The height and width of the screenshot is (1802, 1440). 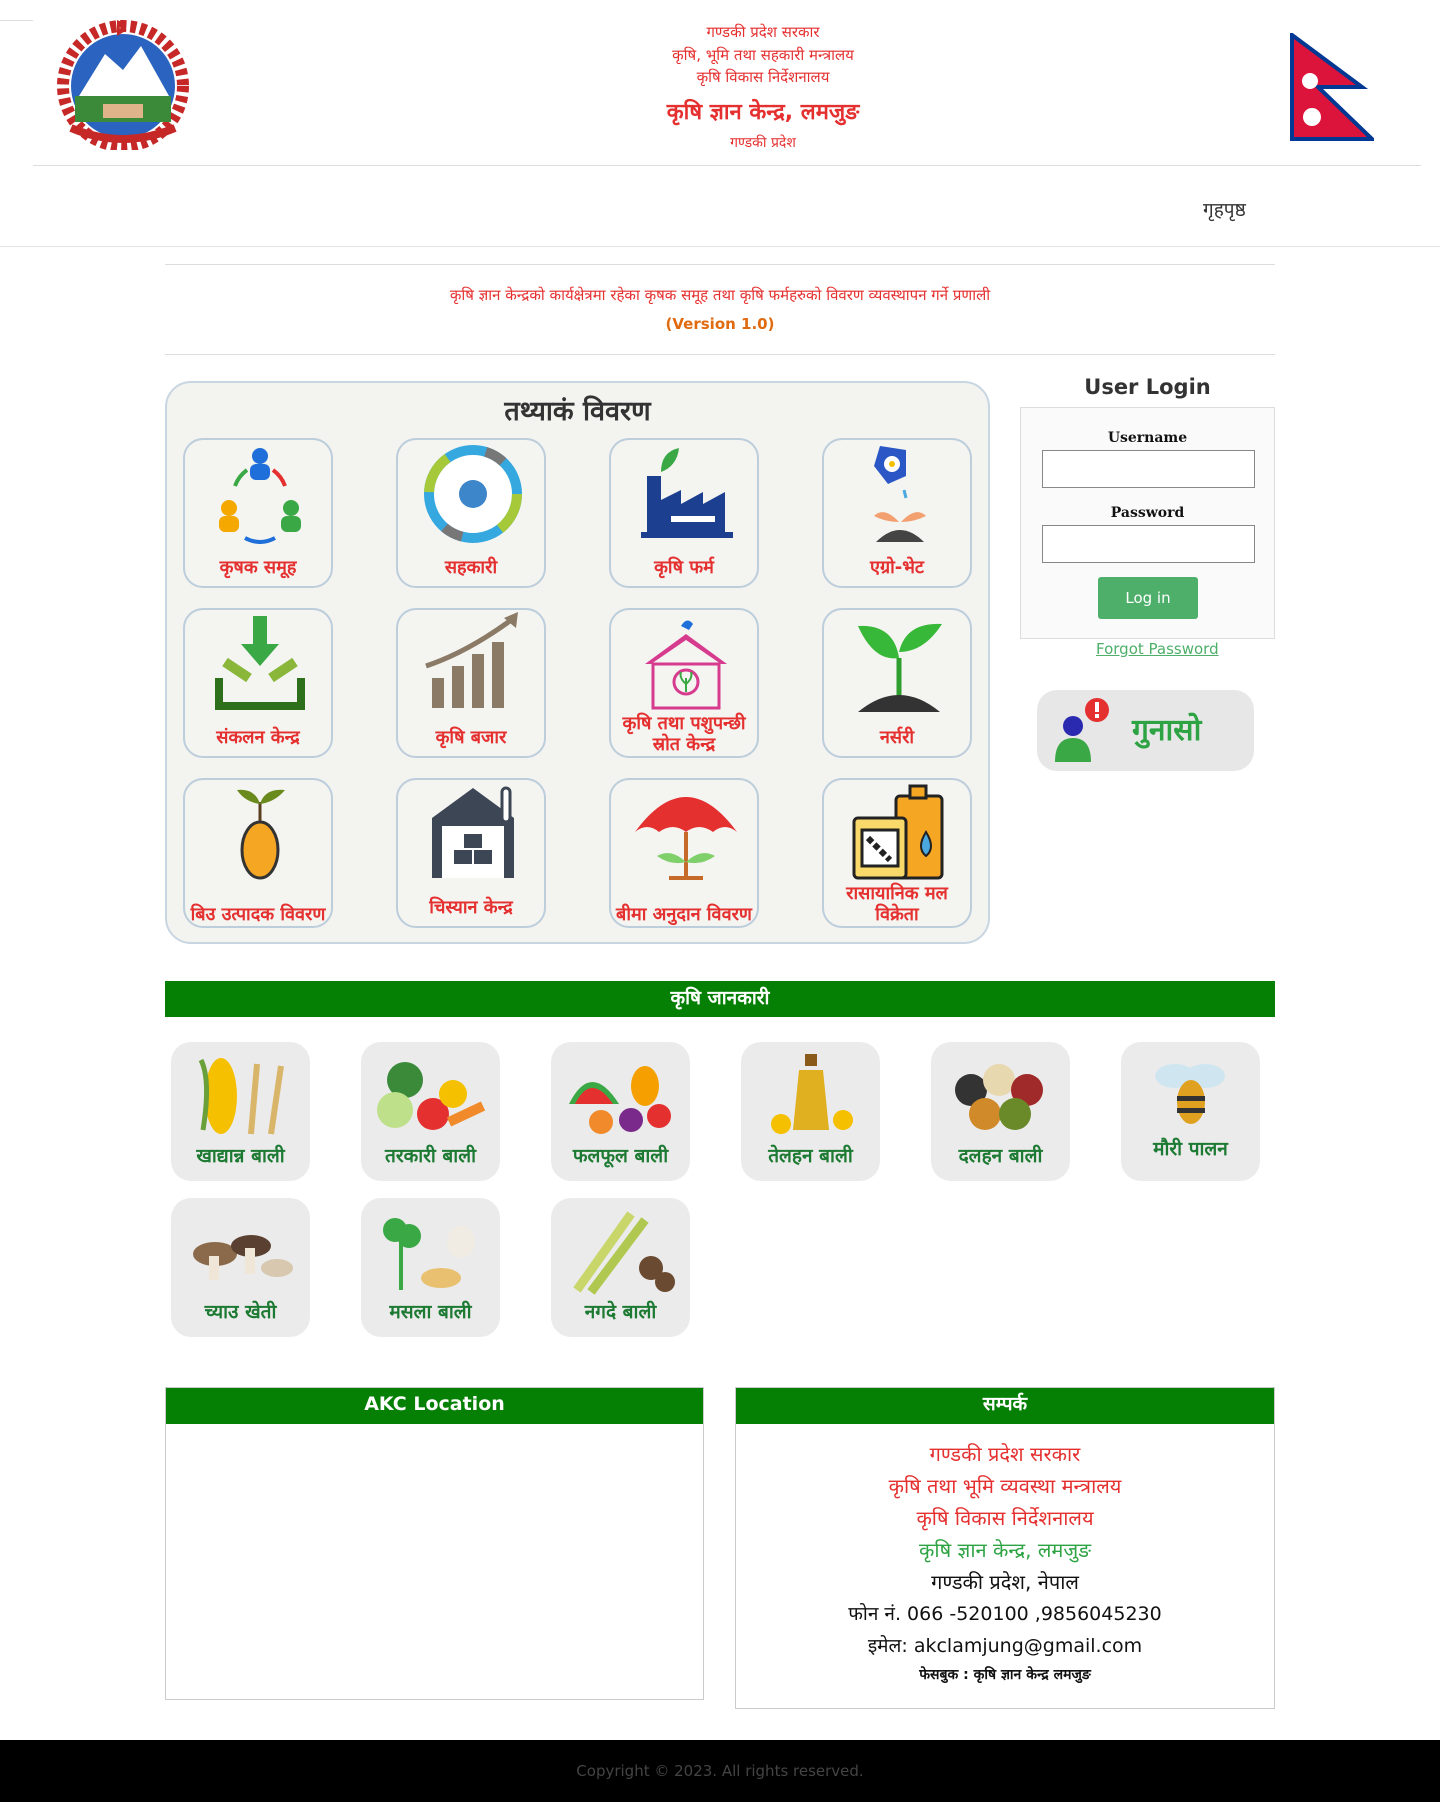 What do you see at coordinates (900, 494) in the screenshot?
I see `agrovet-icon` at bounding box center [900, 494].